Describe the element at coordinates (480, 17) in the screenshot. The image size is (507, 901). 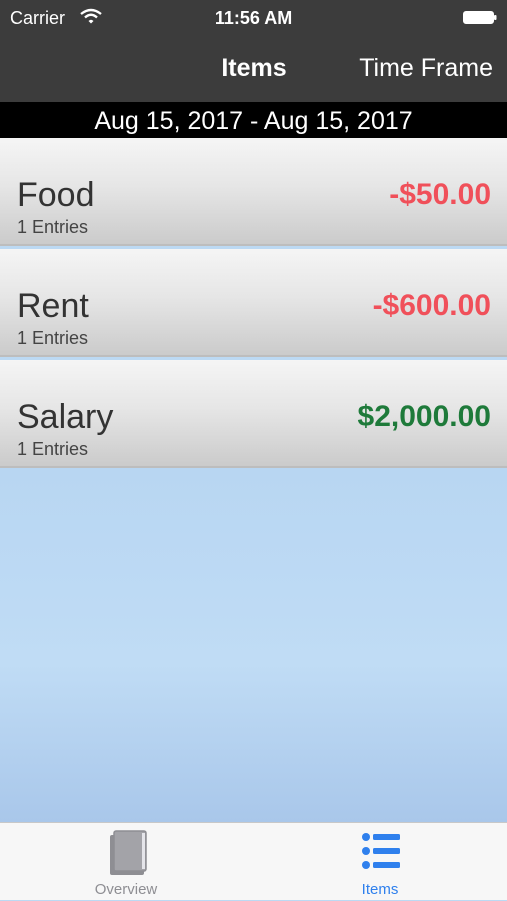
I see `battery-icon` at that location.